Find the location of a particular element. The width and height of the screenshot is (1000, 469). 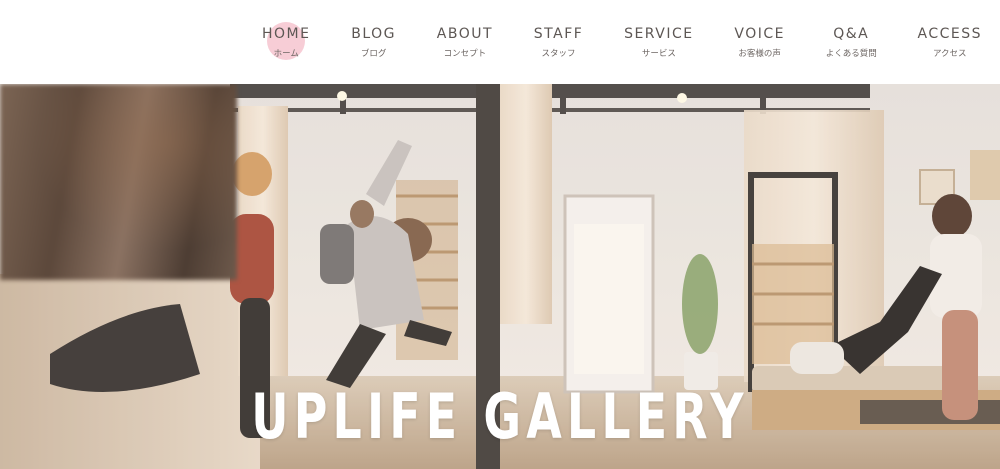

nav-sublabel: お客様の声 is located at coordinates (759, 54).